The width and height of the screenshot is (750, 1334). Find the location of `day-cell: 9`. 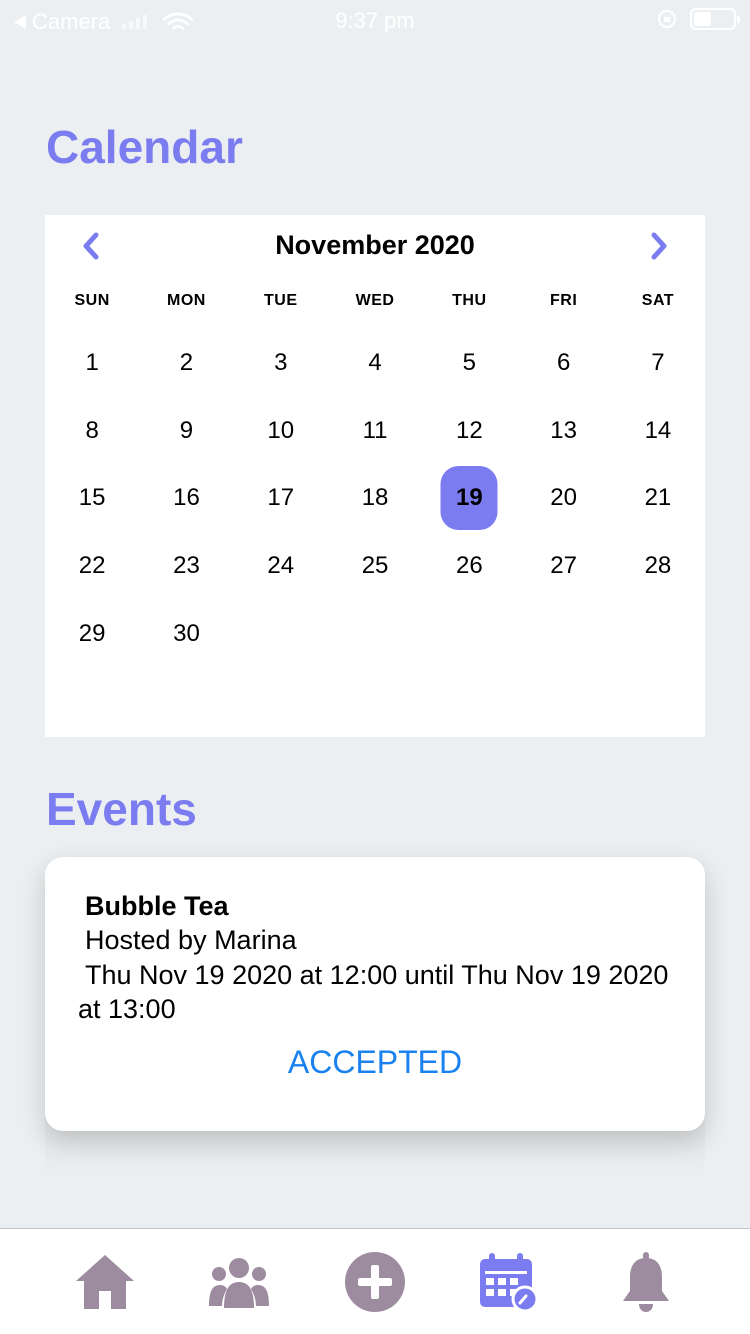

day-cell: 9 is located at coordinates (186, 431).